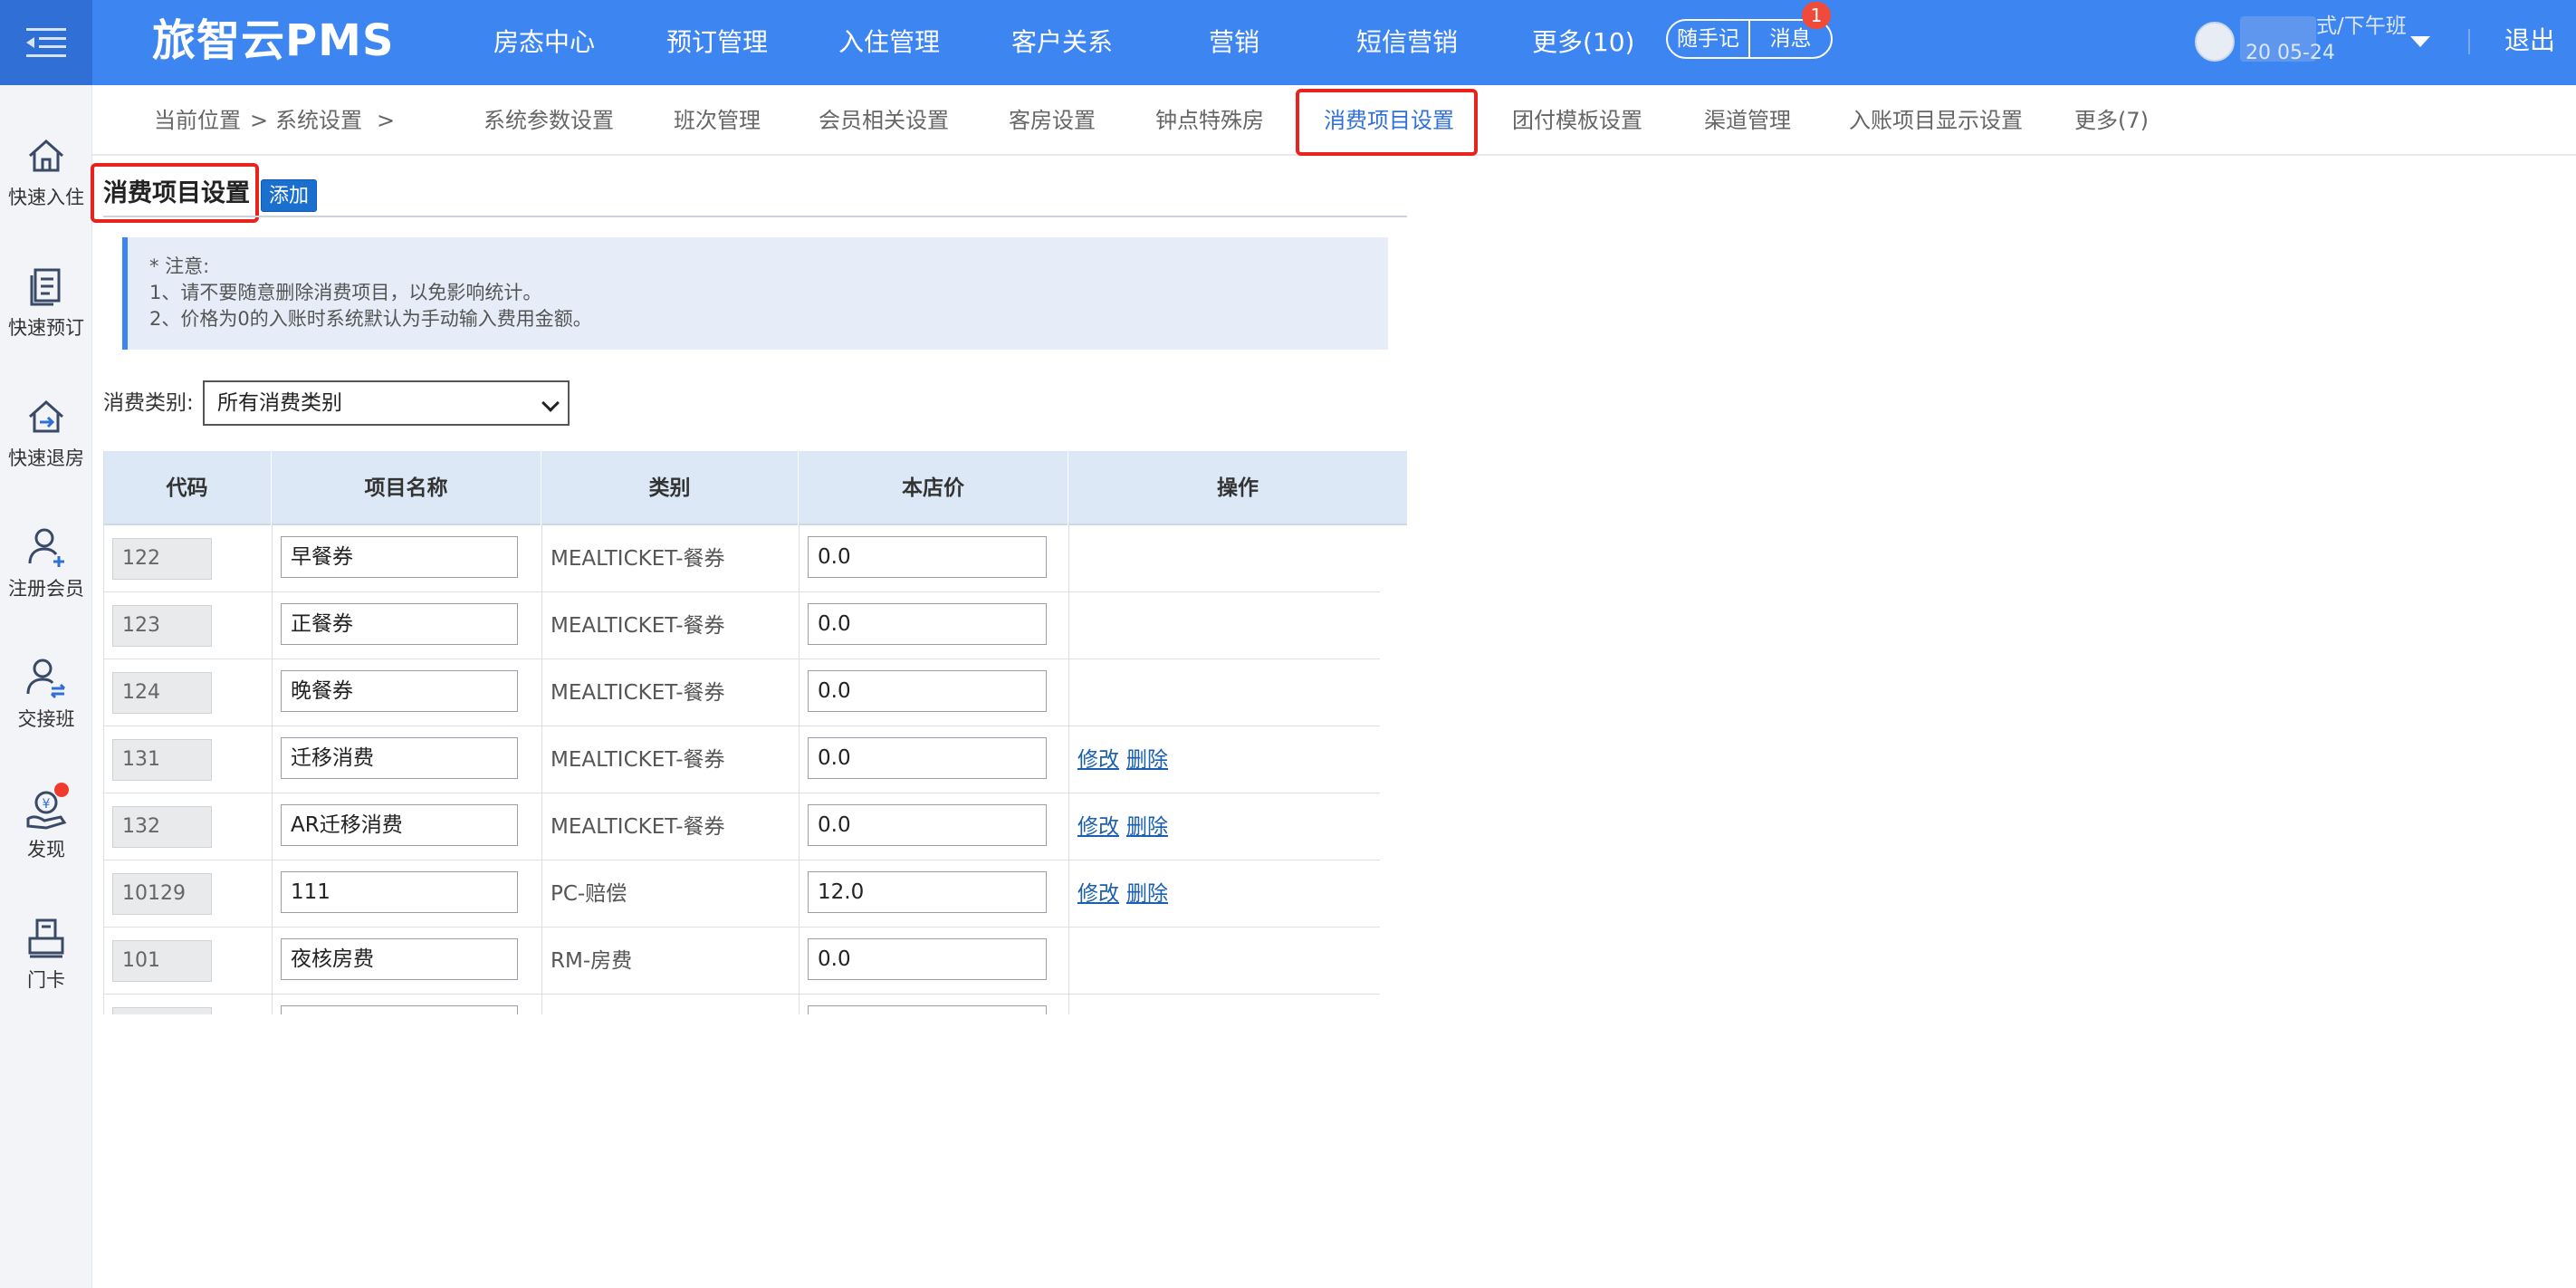 The image size is (2576, 1288). I want to click on category-filter-value: 所有消费类别, so click(279, 403).